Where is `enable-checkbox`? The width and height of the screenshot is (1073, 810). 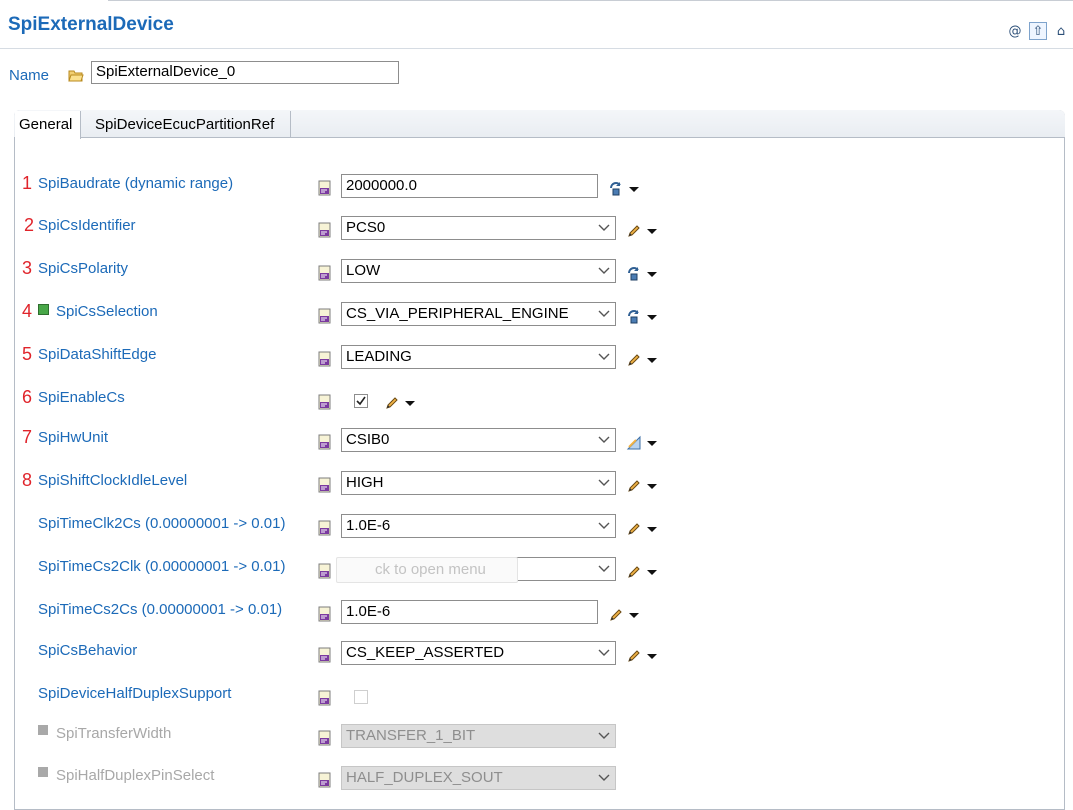 enable-checkbox is located at coordinates (361, 401).